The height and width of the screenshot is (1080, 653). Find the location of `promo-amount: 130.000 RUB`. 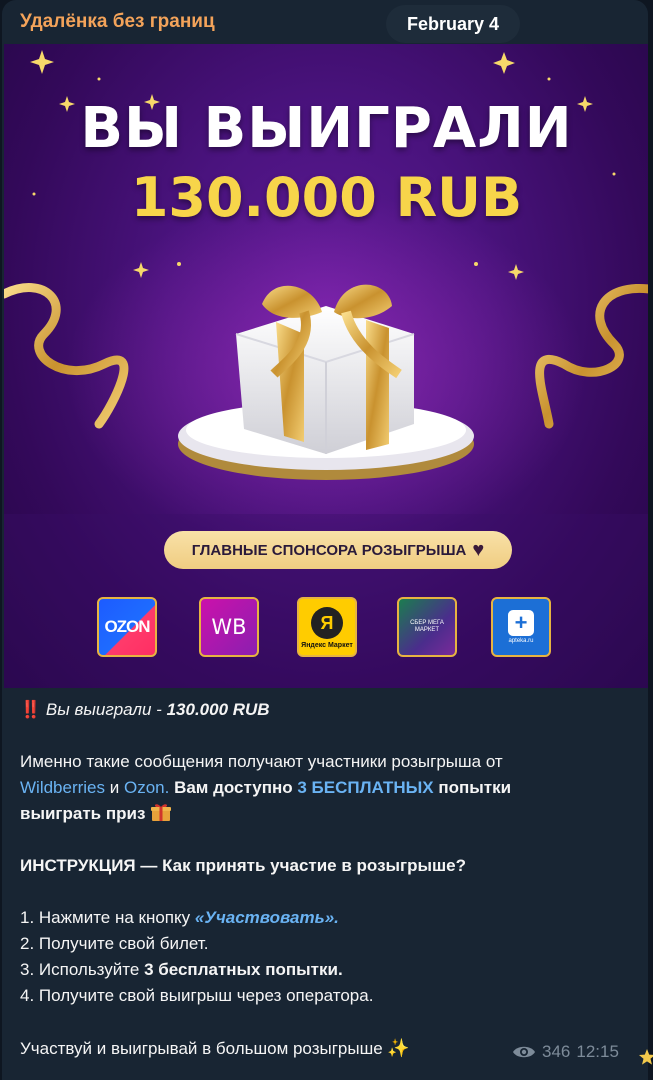

promo-amount: 130.000 RUB is located at coordinates (326, 197).